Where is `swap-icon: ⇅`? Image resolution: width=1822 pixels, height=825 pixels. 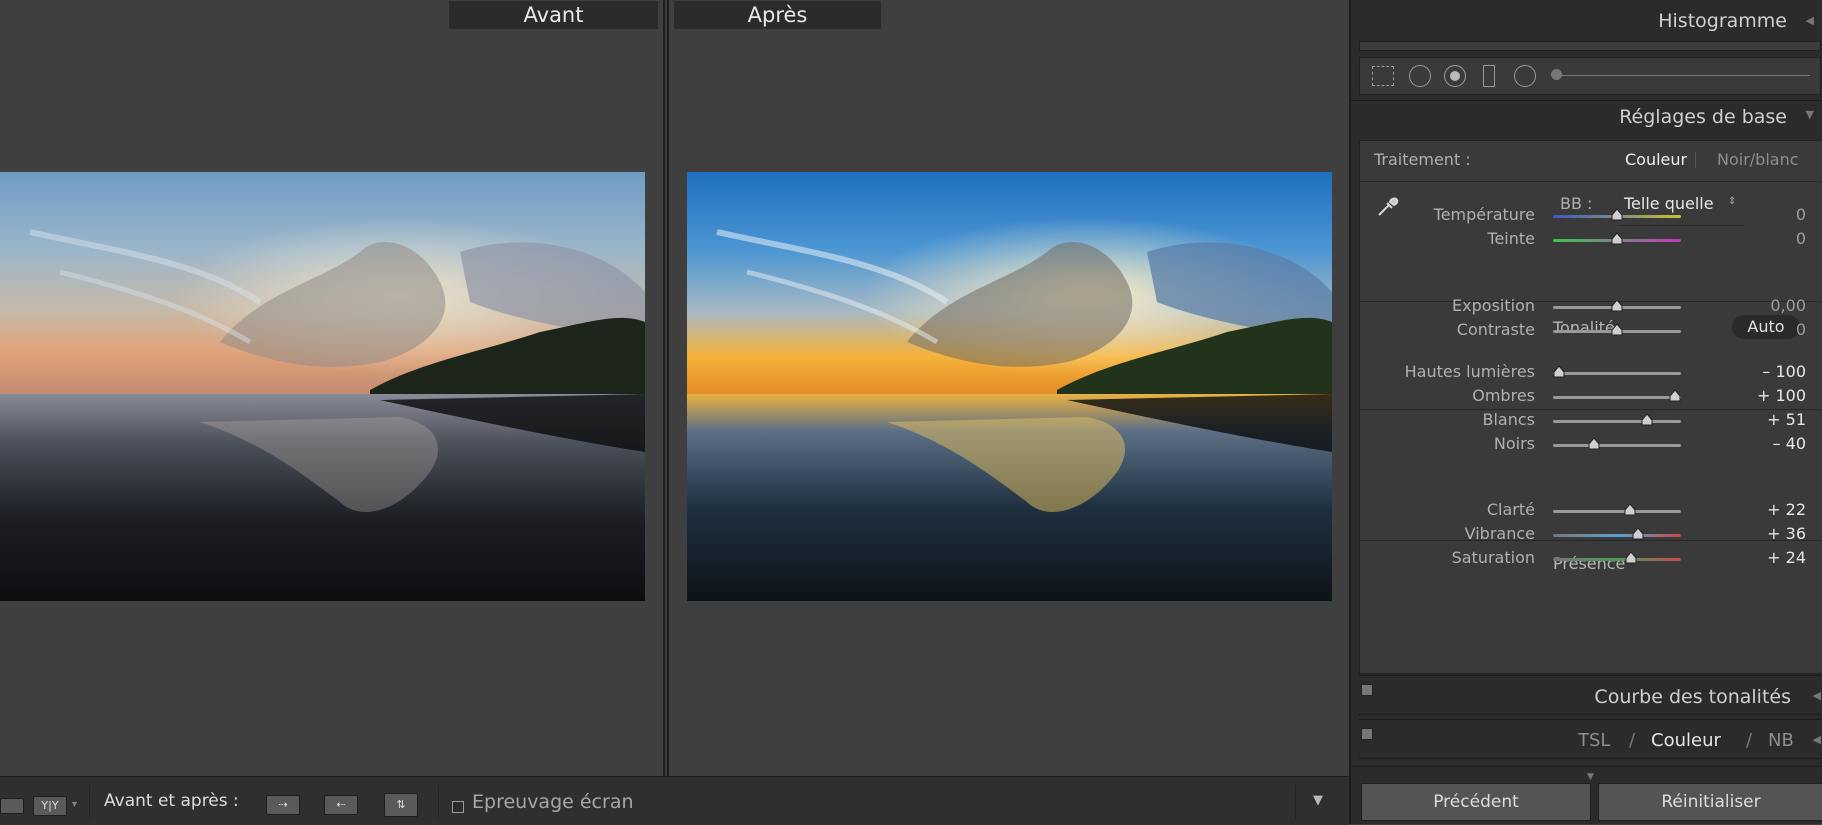
swap-icon: ⇅ is located at coordinates (401, 804).